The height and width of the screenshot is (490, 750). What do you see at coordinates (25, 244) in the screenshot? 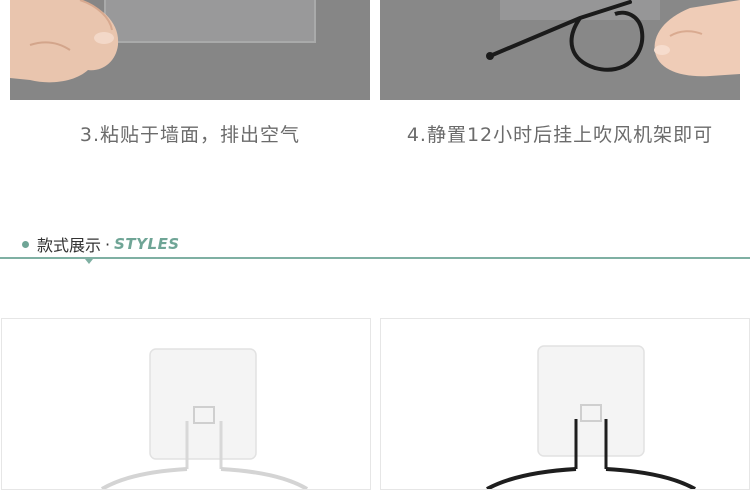
I see `bullet-dot-icon` at bounding box center [25, 244].